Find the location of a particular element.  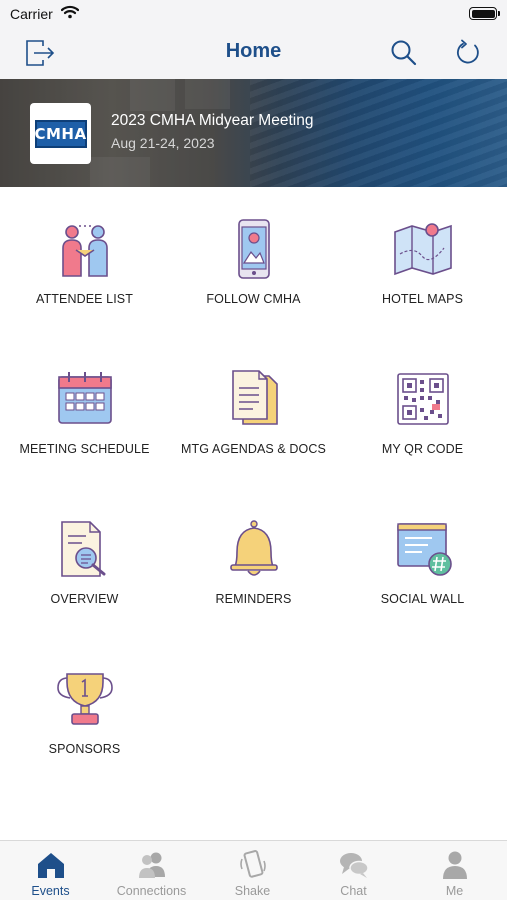

calendar-icon is located at coordinates (84, 398).